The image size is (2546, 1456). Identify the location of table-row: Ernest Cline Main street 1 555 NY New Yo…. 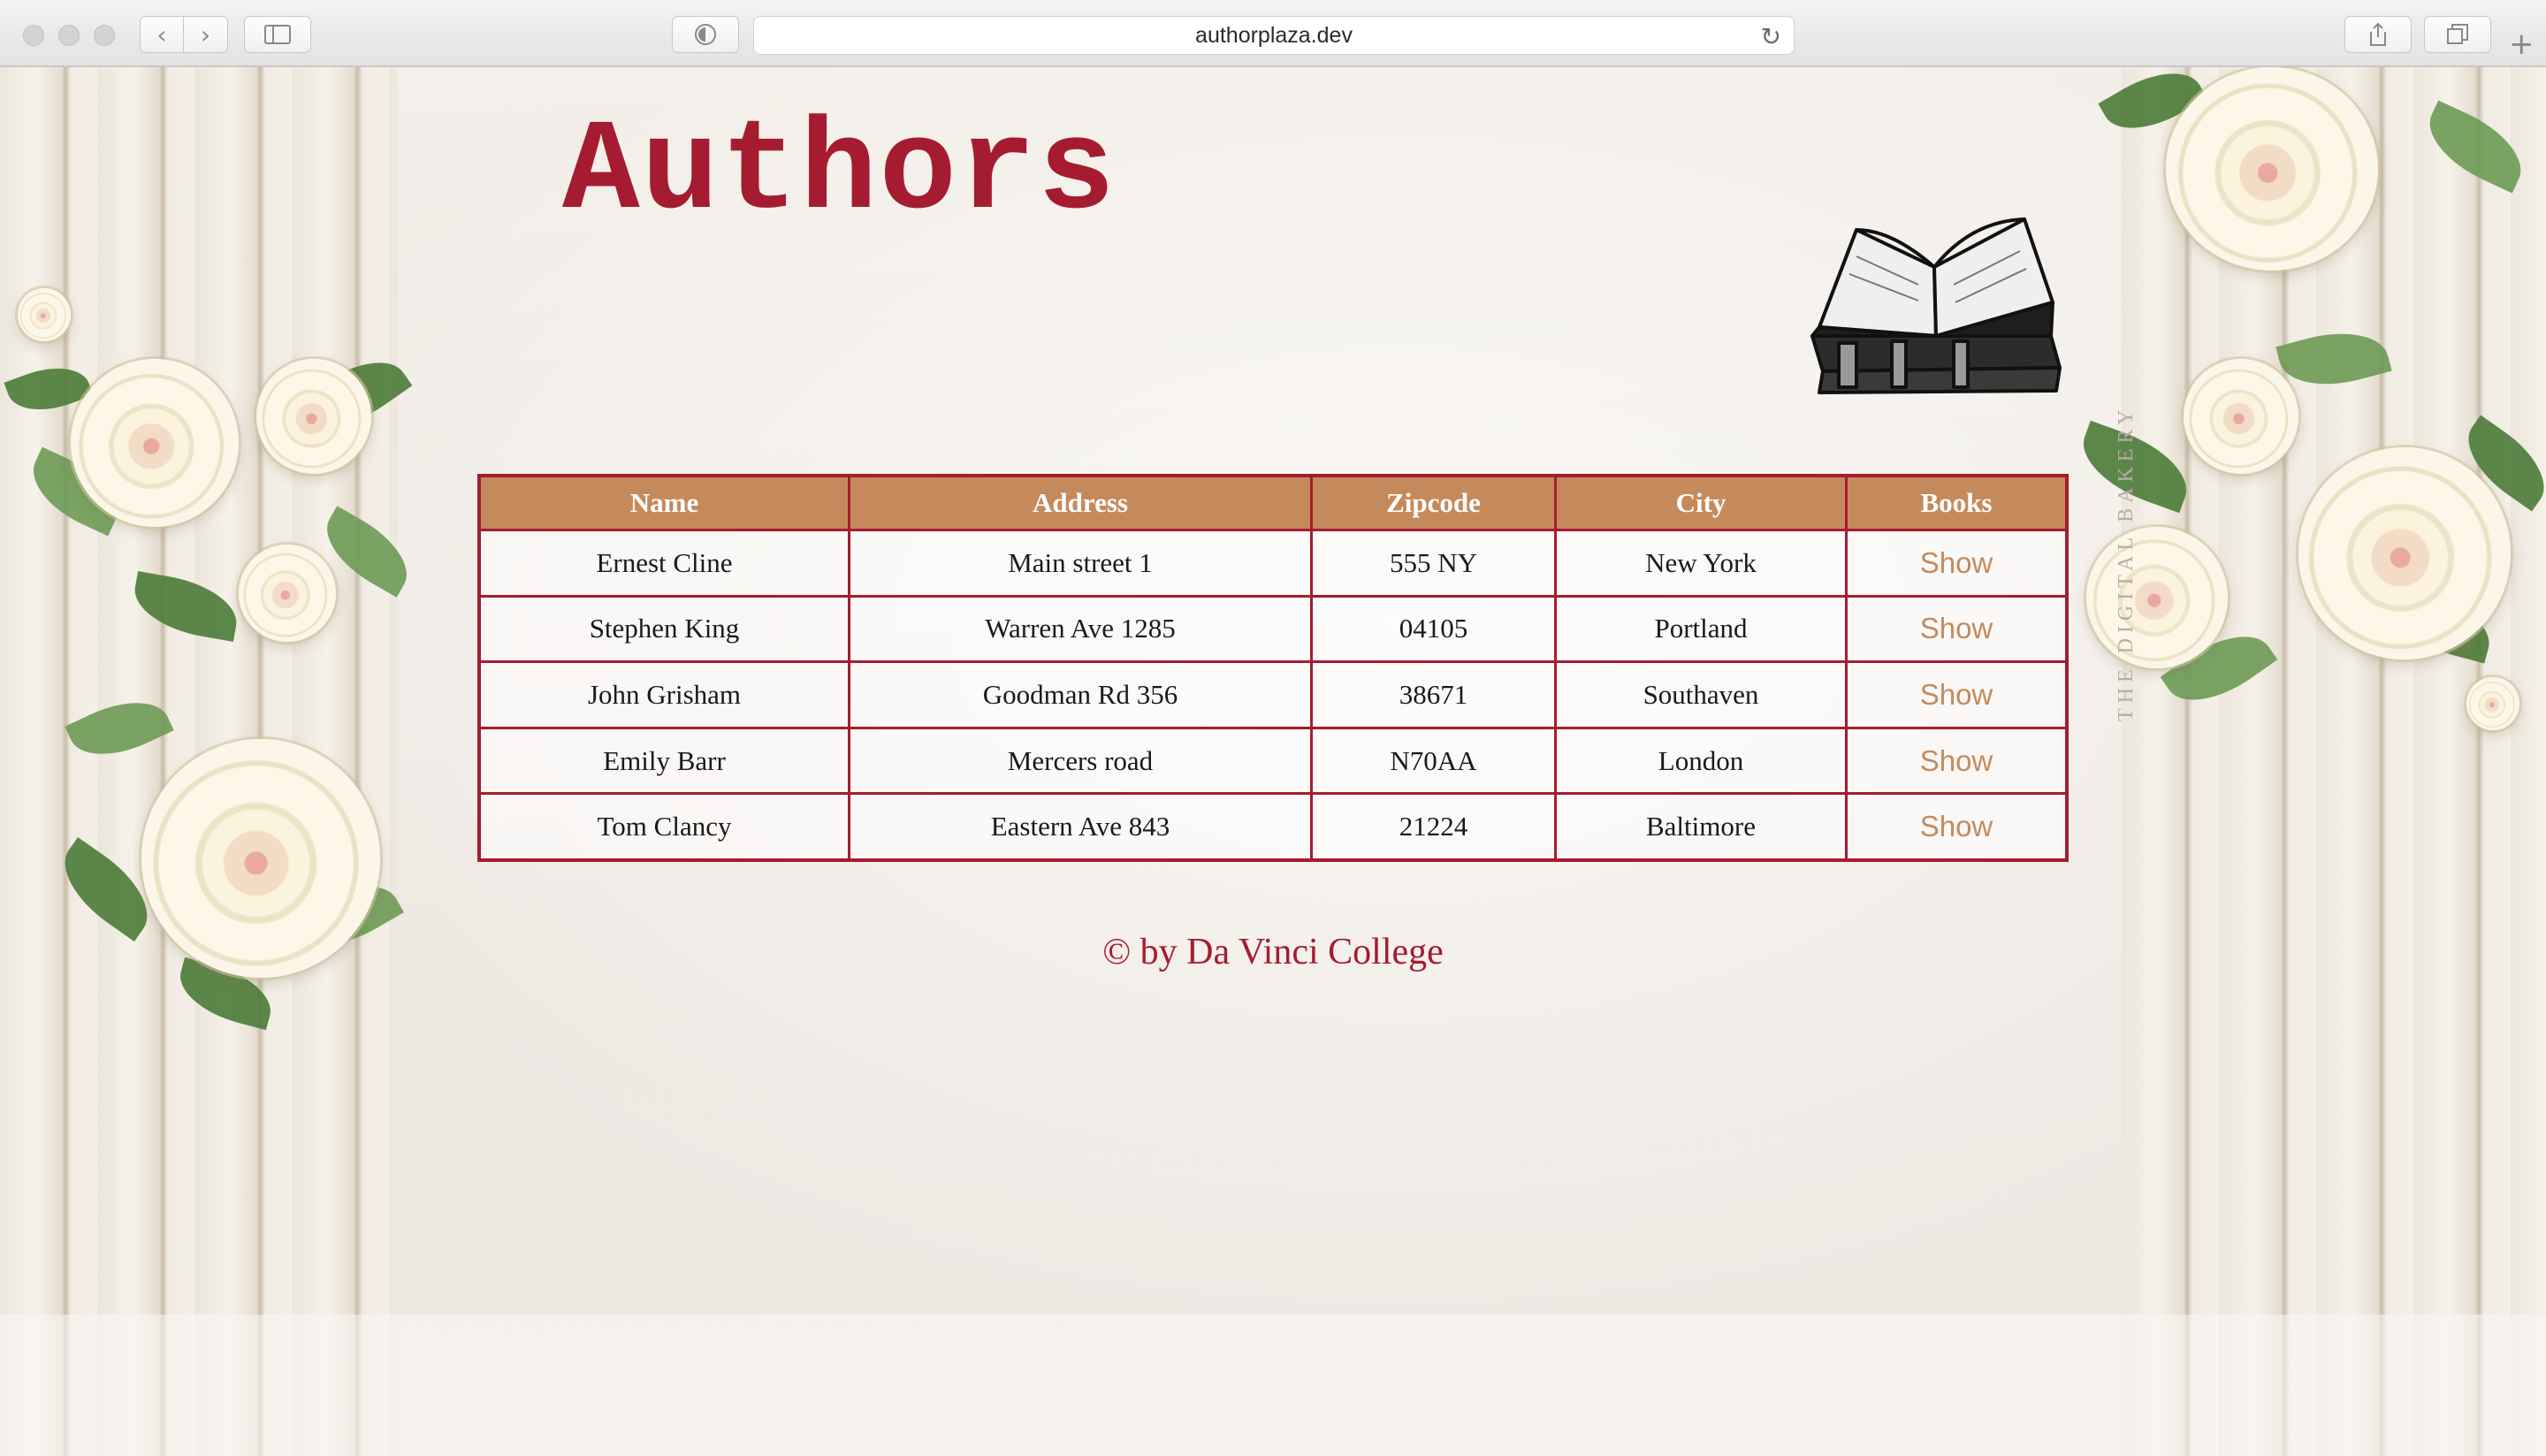
(1273, 563).